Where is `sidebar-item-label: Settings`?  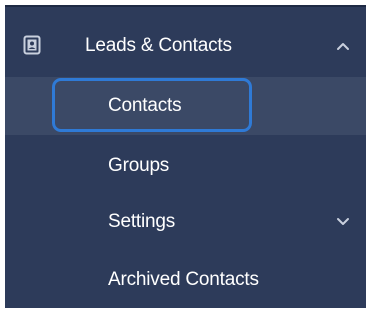
sidebar-item-label: Settings is located at coordinates (142, 221).